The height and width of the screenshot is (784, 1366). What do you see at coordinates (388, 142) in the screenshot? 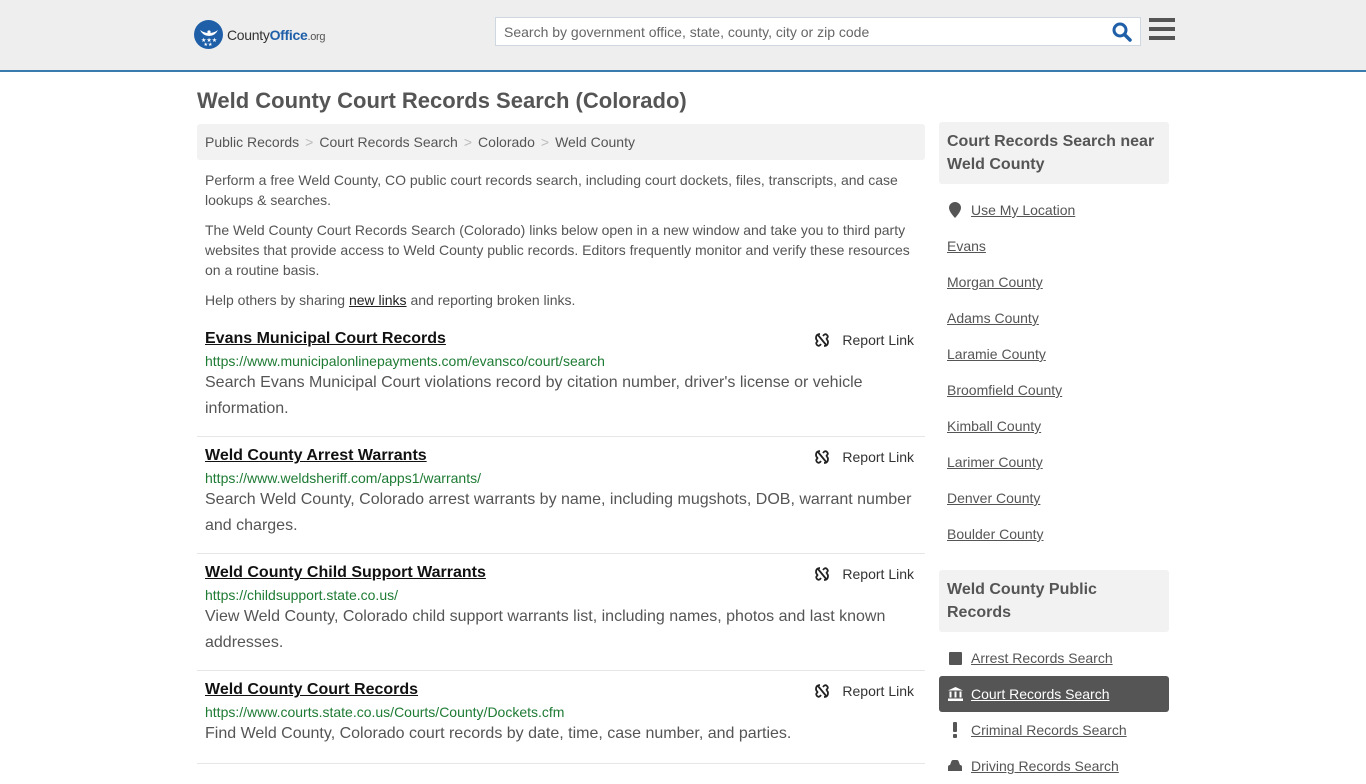
I see `breadcrumb-court-records-search: Court Records Search` at bounding box center [388, 142].